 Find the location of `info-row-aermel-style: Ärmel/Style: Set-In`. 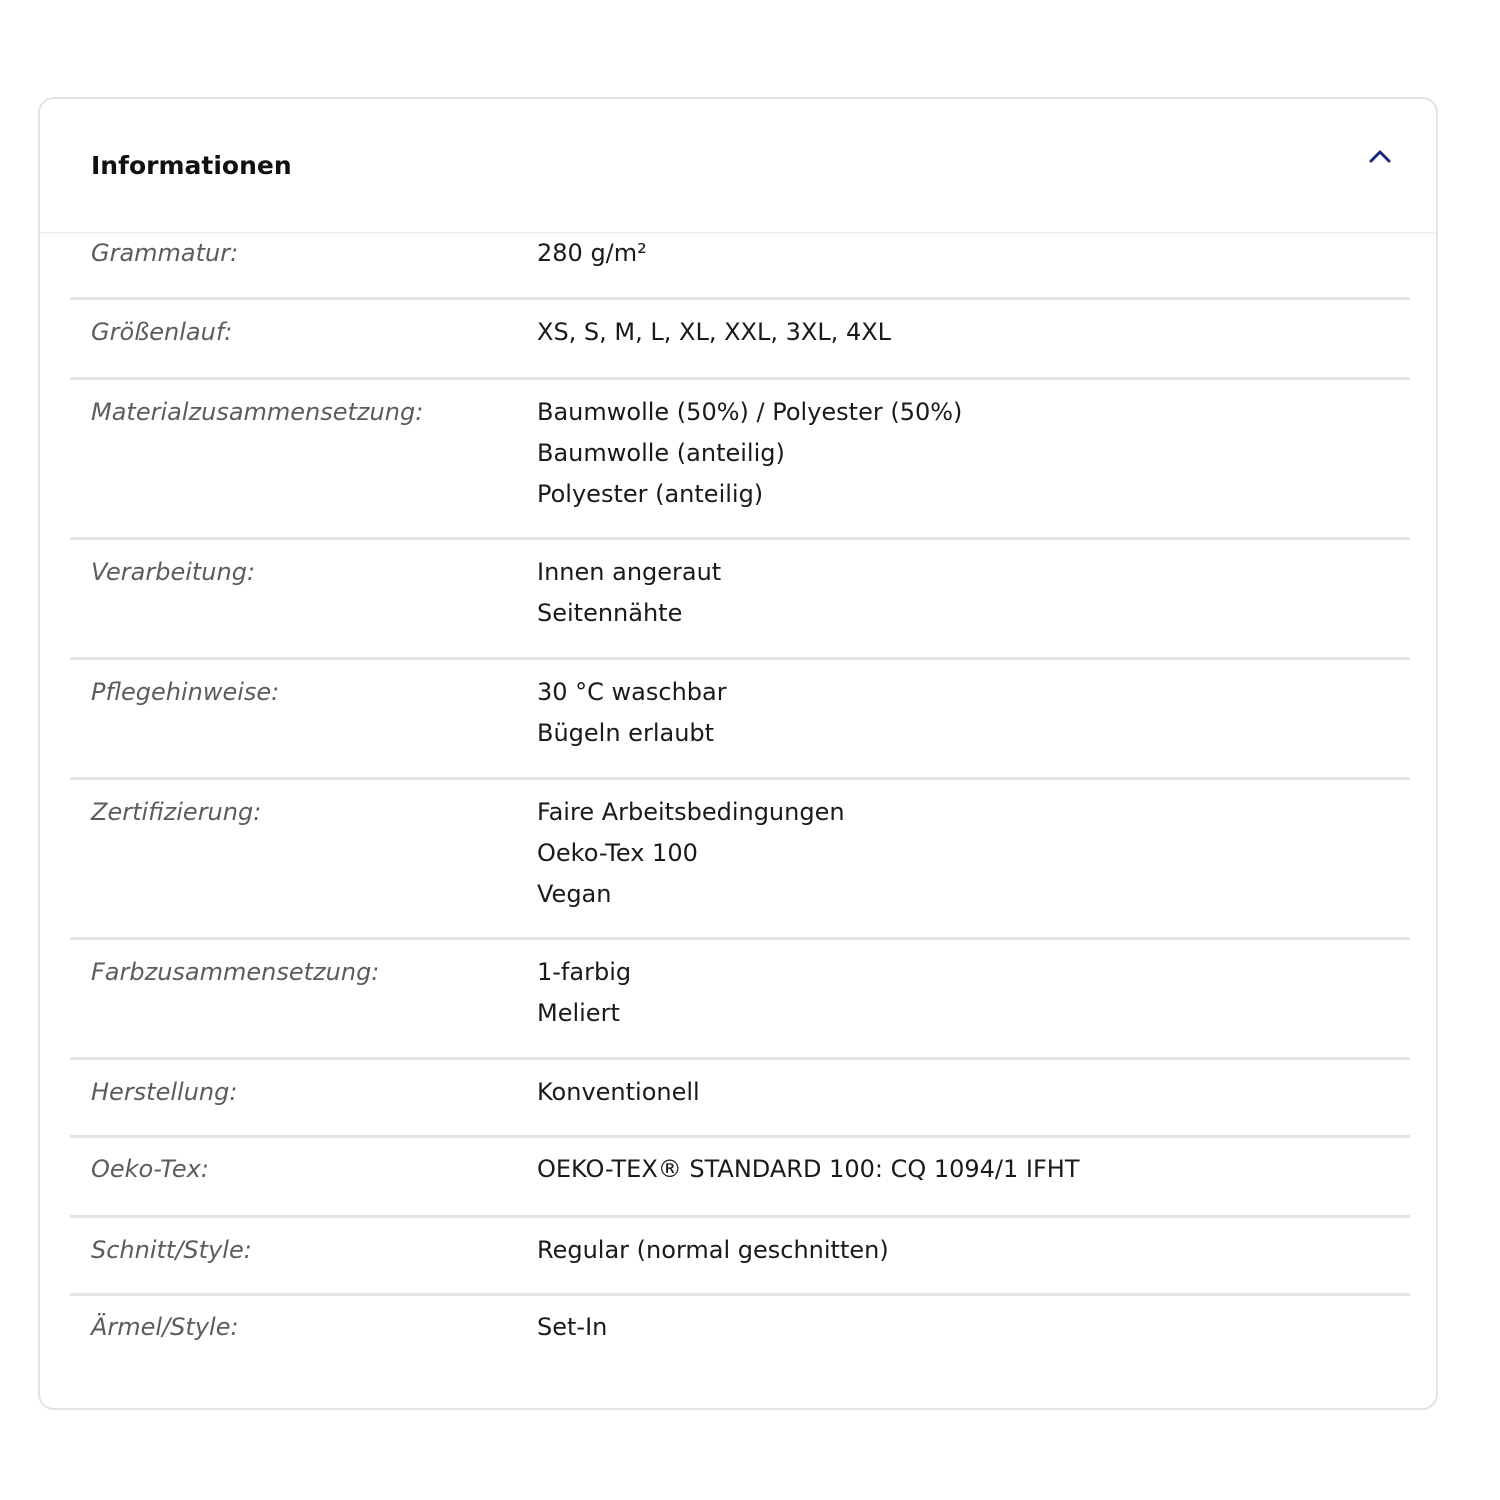

info-row-aermel-style: Ärmel/Style: Set-In is located at coordinates (740, 1352).